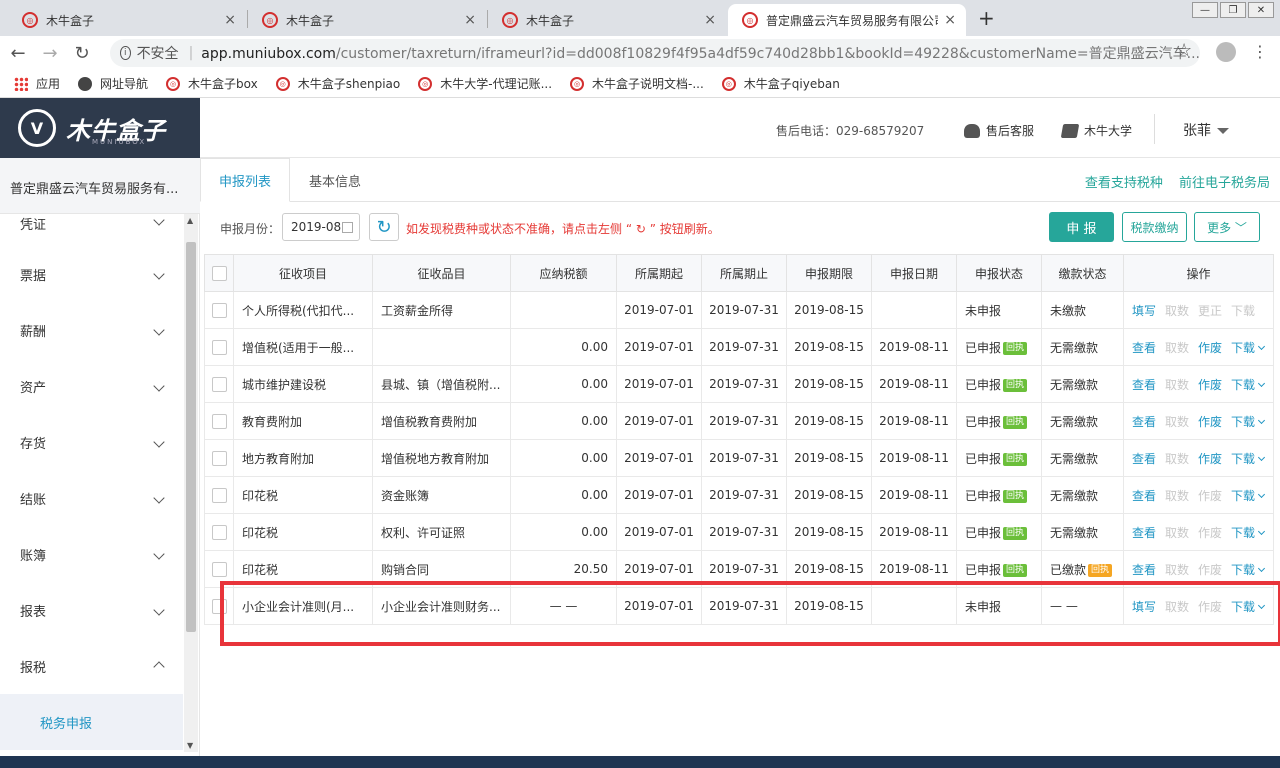  I want to click on op-correct-or-void-link: 更正, so click(1210, 310).